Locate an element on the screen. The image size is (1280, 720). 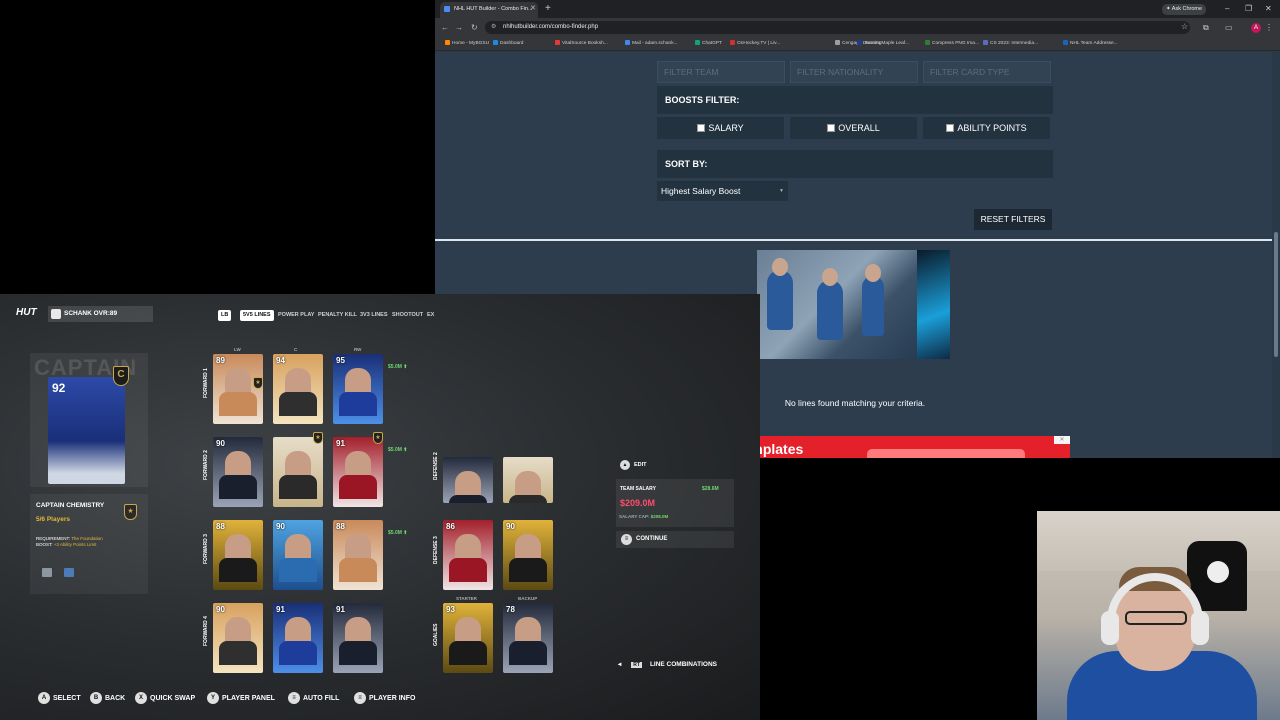
close-window-icon: ✕ is located at coordinates (1268, 9).